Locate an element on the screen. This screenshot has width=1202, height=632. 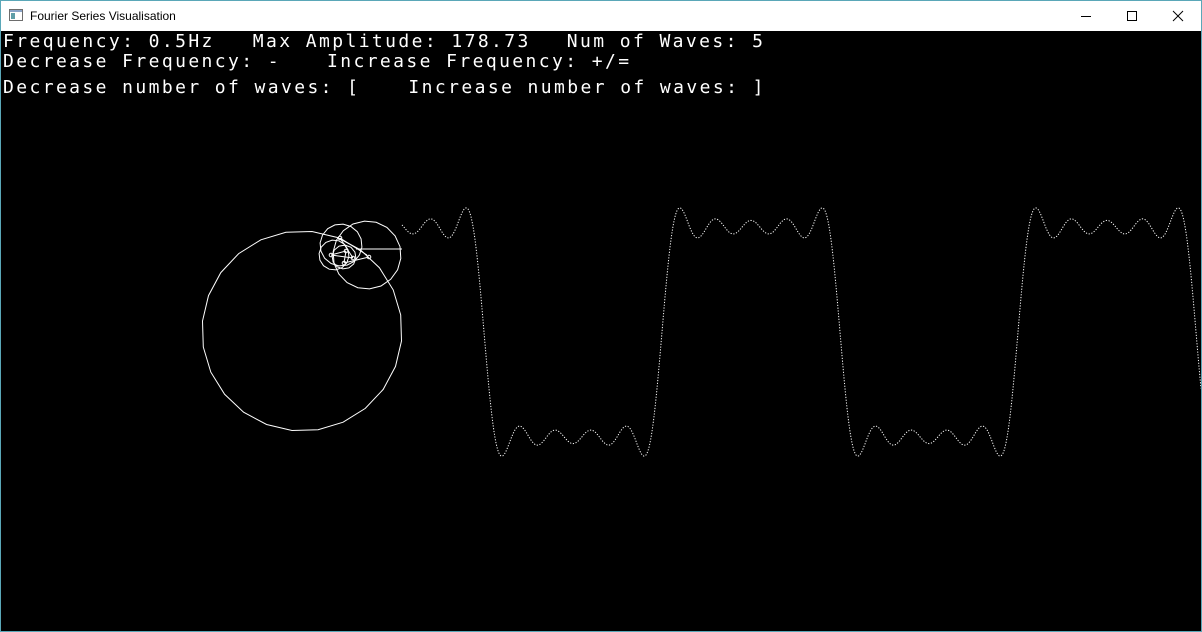
maximize-button is located at coordinates (1132, 16).